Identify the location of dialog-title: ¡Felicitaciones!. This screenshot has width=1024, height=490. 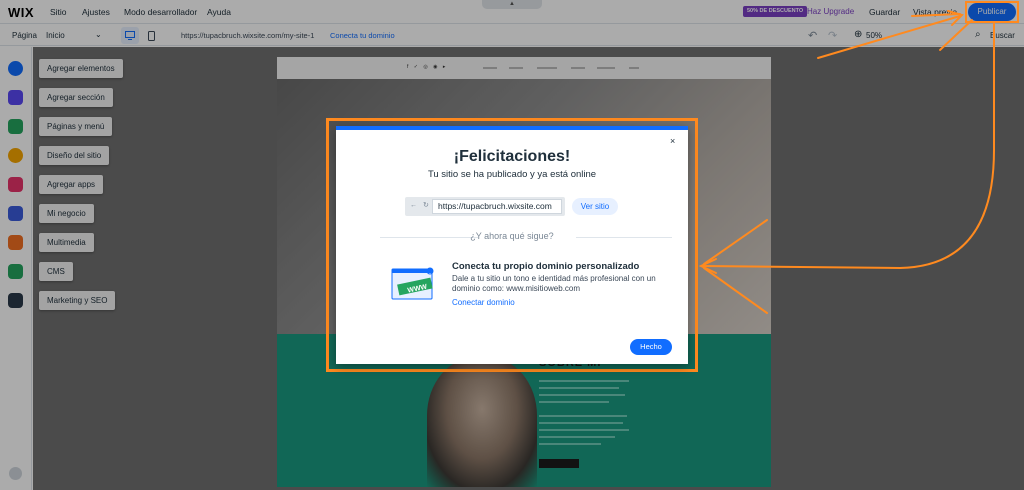
(512, 156).